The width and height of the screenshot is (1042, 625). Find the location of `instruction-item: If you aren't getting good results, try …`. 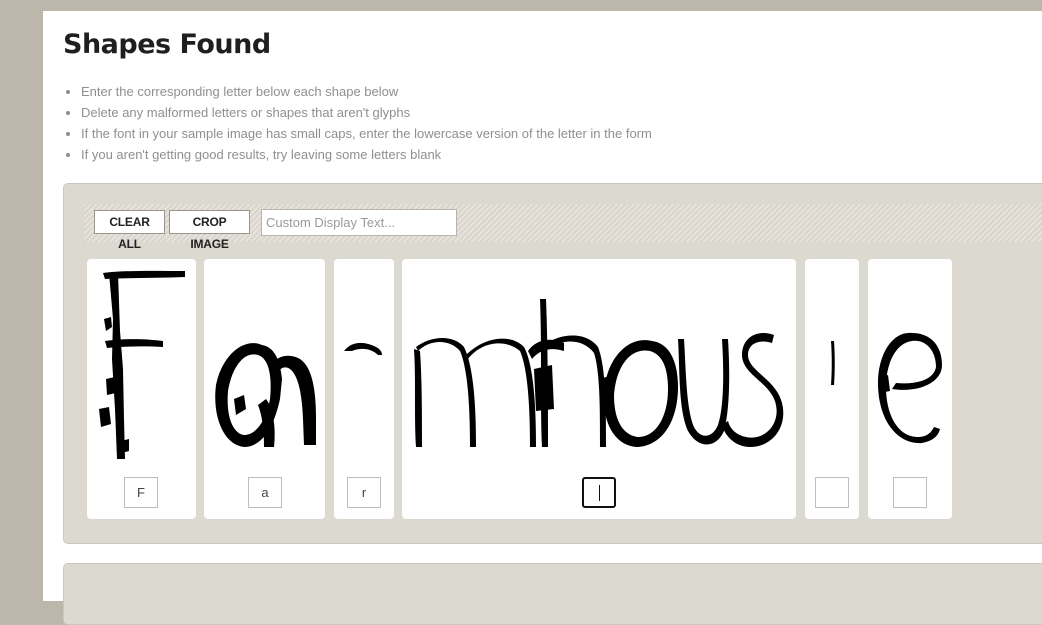

instruction-item: If you aren't getting good results, try … is located at coordinates (366, 154).